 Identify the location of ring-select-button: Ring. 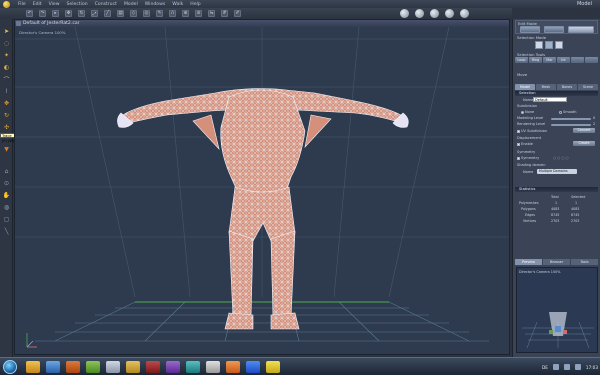
(535, 60).